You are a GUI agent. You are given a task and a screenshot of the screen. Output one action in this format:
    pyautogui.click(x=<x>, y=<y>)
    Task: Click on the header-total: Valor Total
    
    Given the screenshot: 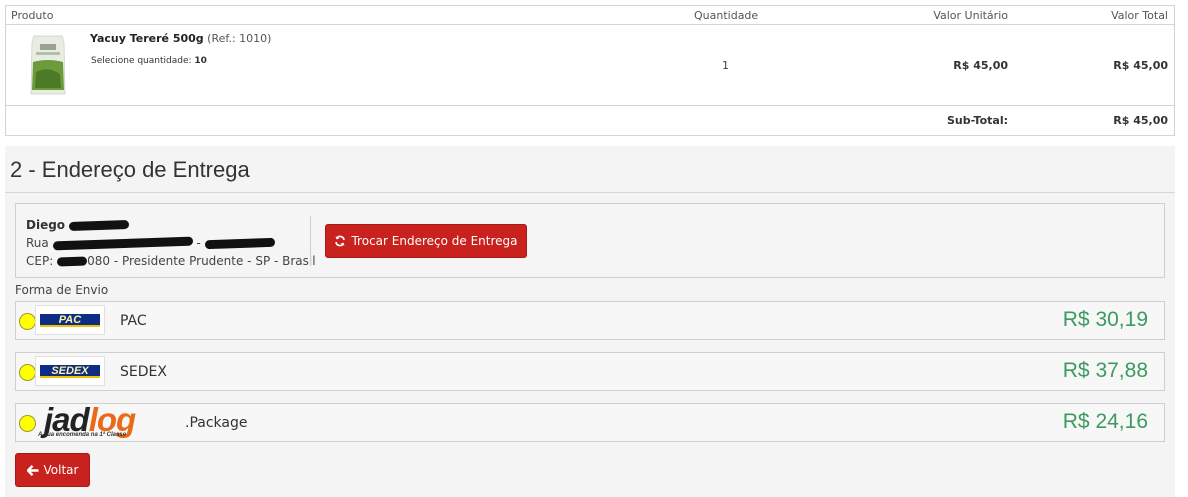 What is the action you would take?
    pyautogui.click(x=1139, y=15)
    